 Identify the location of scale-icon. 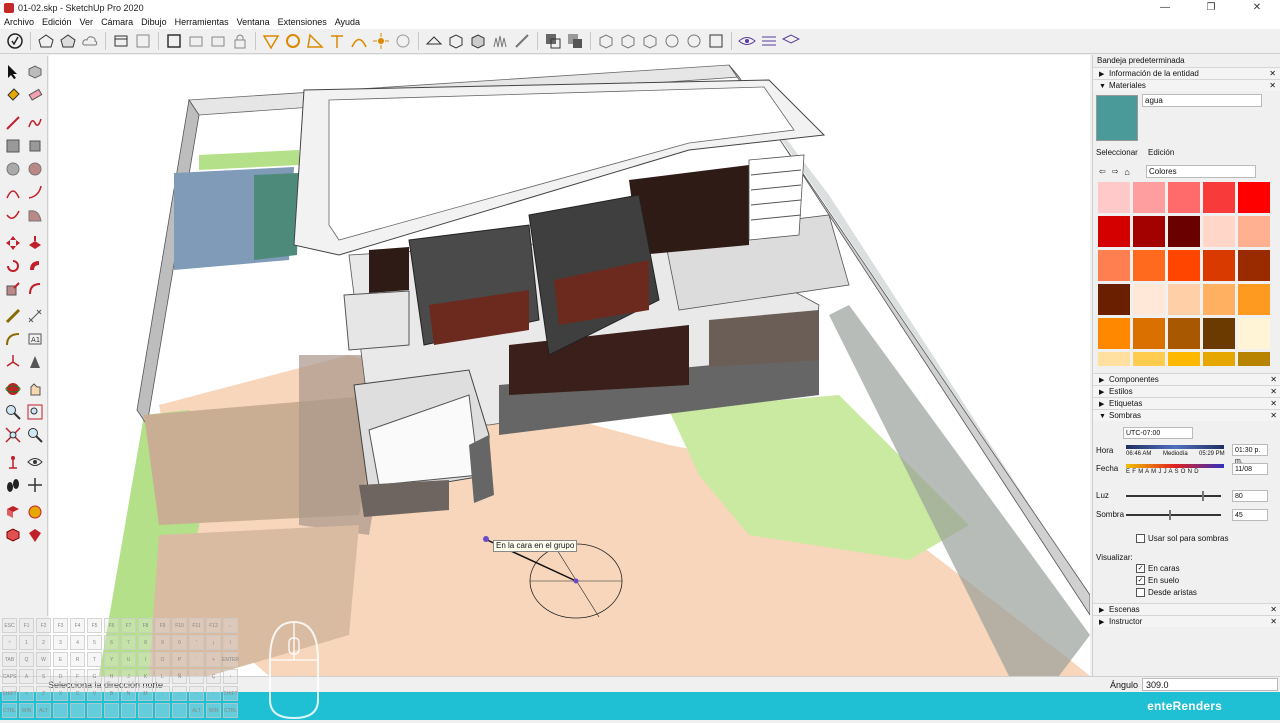
(13, 289).